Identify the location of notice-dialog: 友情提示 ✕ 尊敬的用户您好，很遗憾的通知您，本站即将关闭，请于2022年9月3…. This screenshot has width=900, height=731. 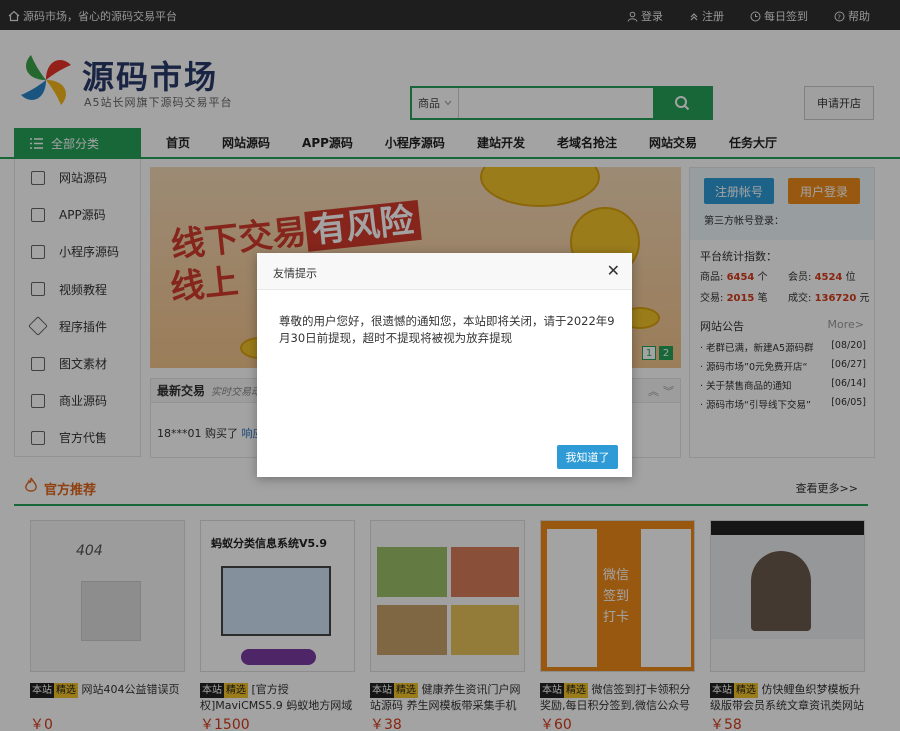
(444, 365).